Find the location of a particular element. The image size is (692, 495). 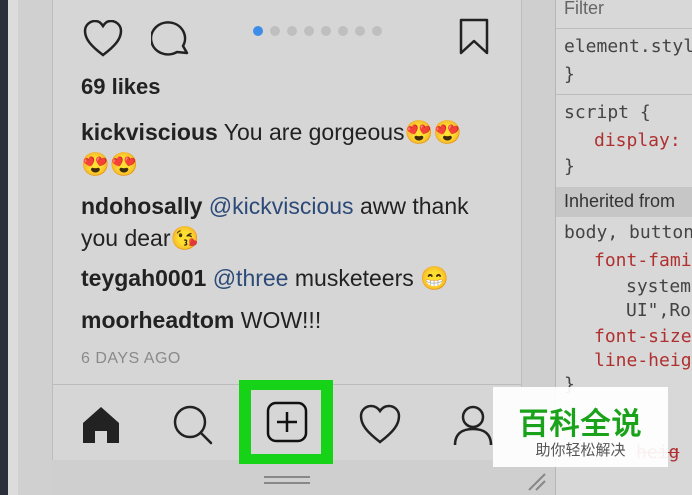

heart-icon is located at coordinates (103, 39).